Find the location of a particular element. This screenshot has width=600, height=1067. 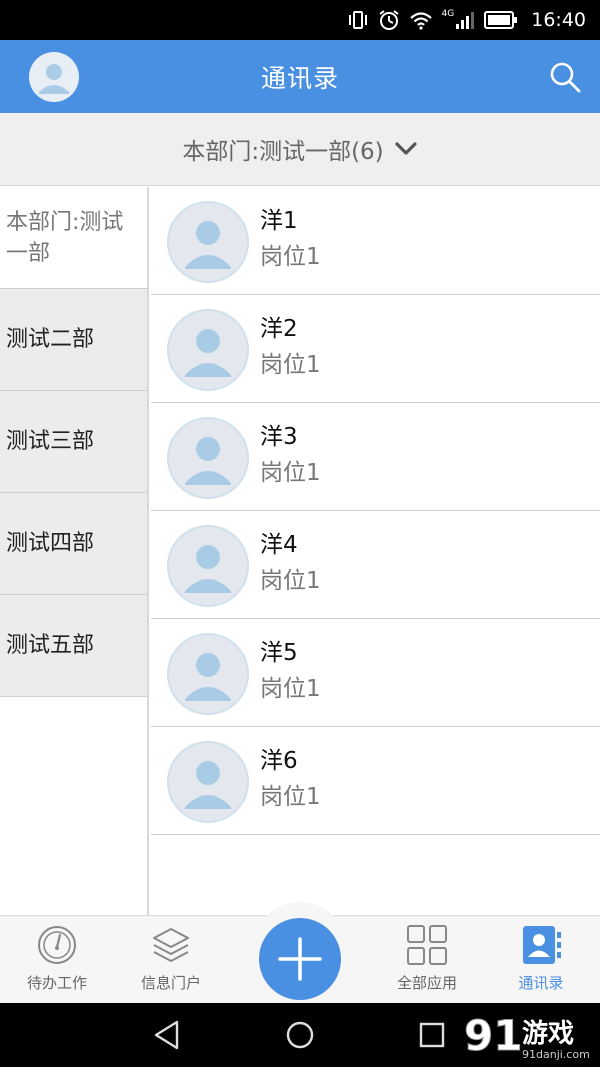

watermark-number: 91 is located at coordinates (493, 1035).